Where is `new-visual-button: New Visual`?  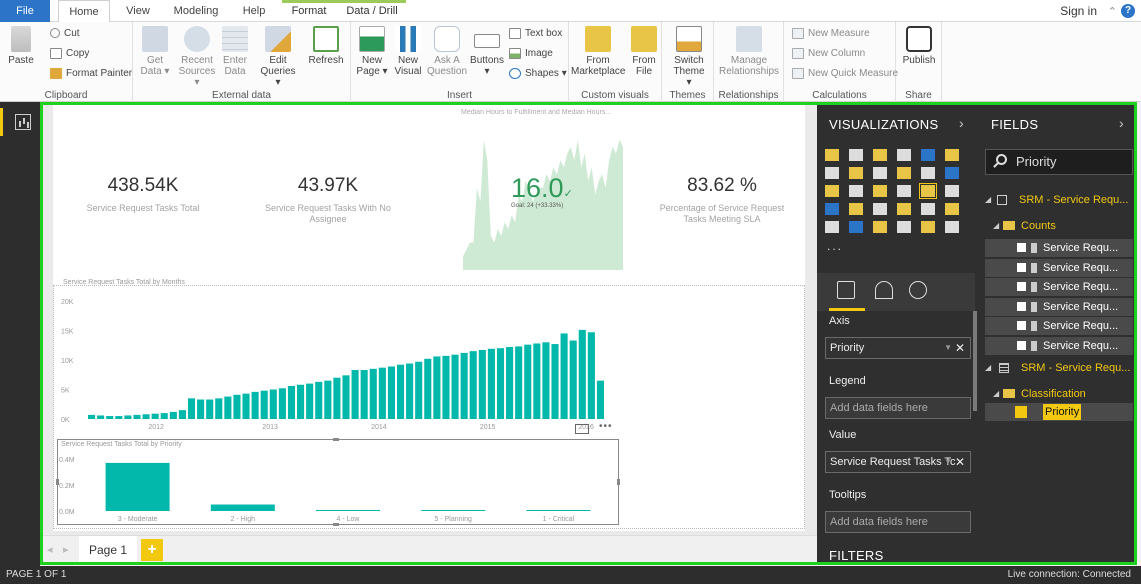
new-visual-button: New Visual is located at coordinates (408, 51).